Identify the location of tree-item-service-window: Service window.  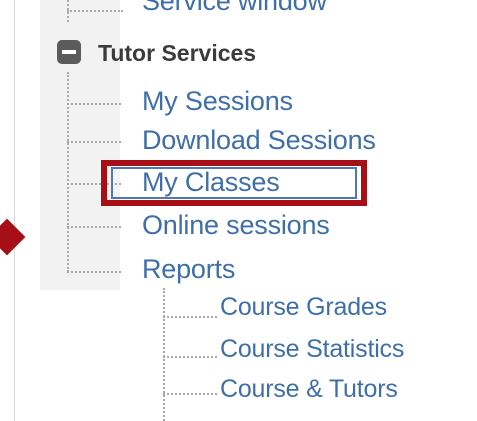
(234, 8).